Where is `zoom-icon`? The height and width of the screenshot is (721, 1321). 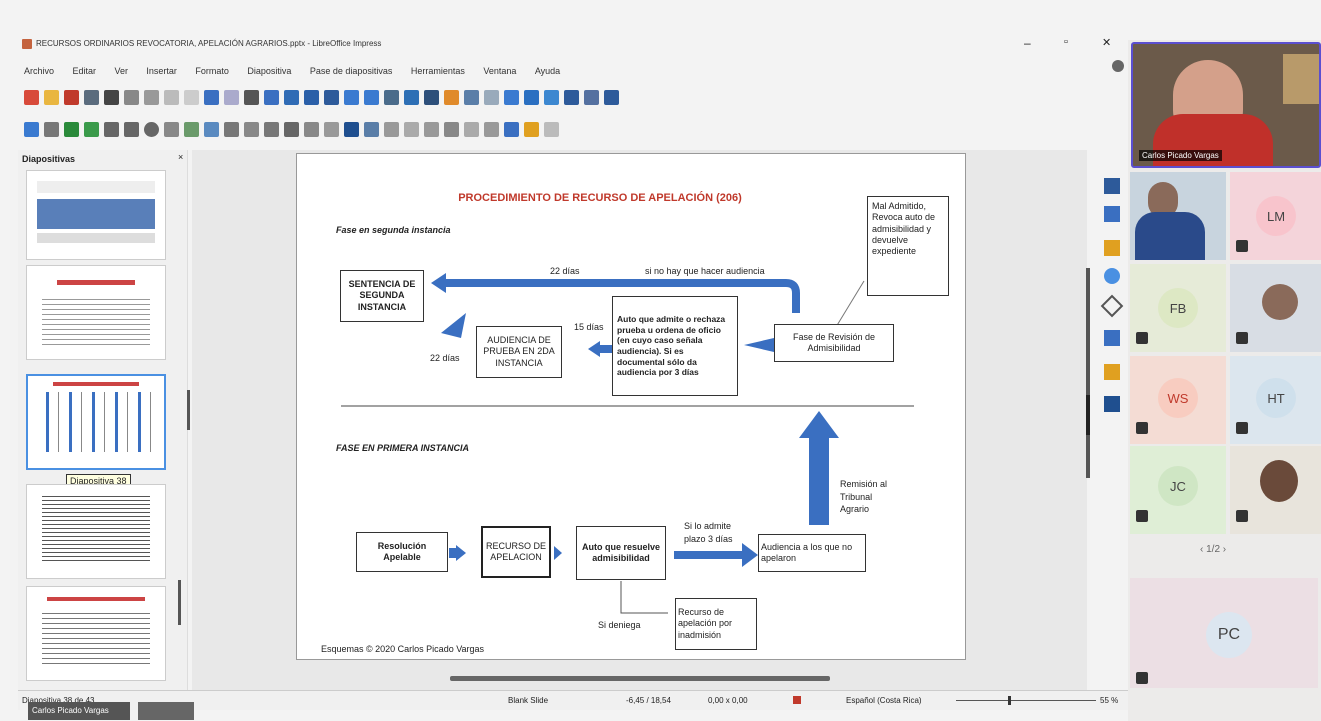
zoom-icon is located at coordinates (51, 129).